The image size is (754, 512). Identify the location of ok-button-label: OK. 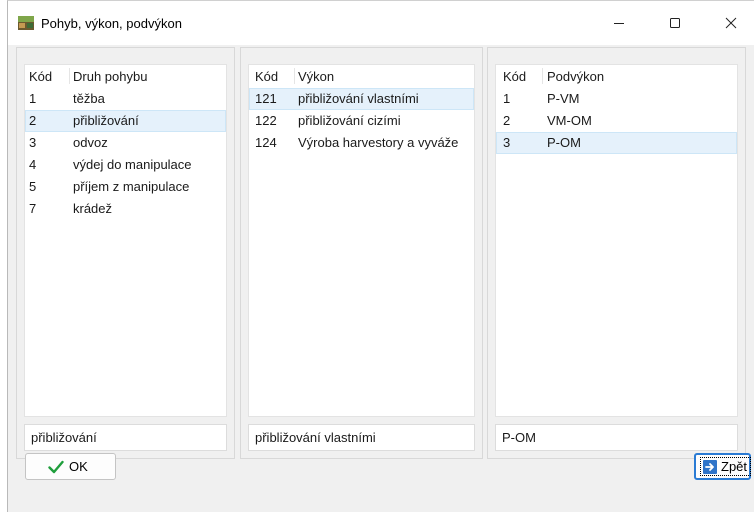
(78, 466).